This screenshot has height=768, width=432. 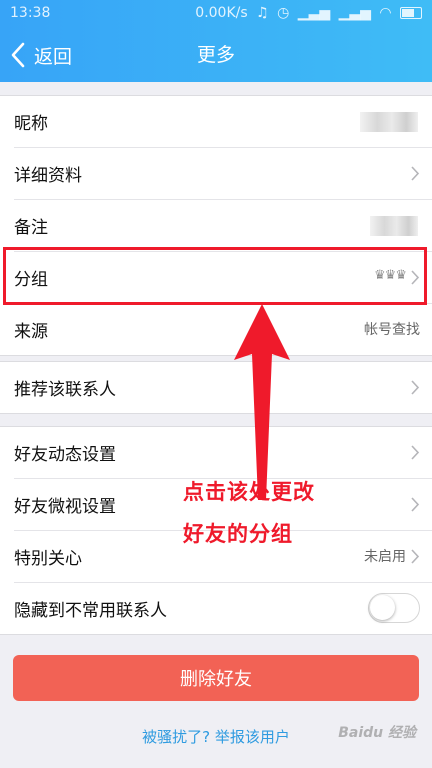 What do you see at coordinates (223, 122) in the screenshot?
I see `nickname-row: 昵称` at bounding box center [223, 122].